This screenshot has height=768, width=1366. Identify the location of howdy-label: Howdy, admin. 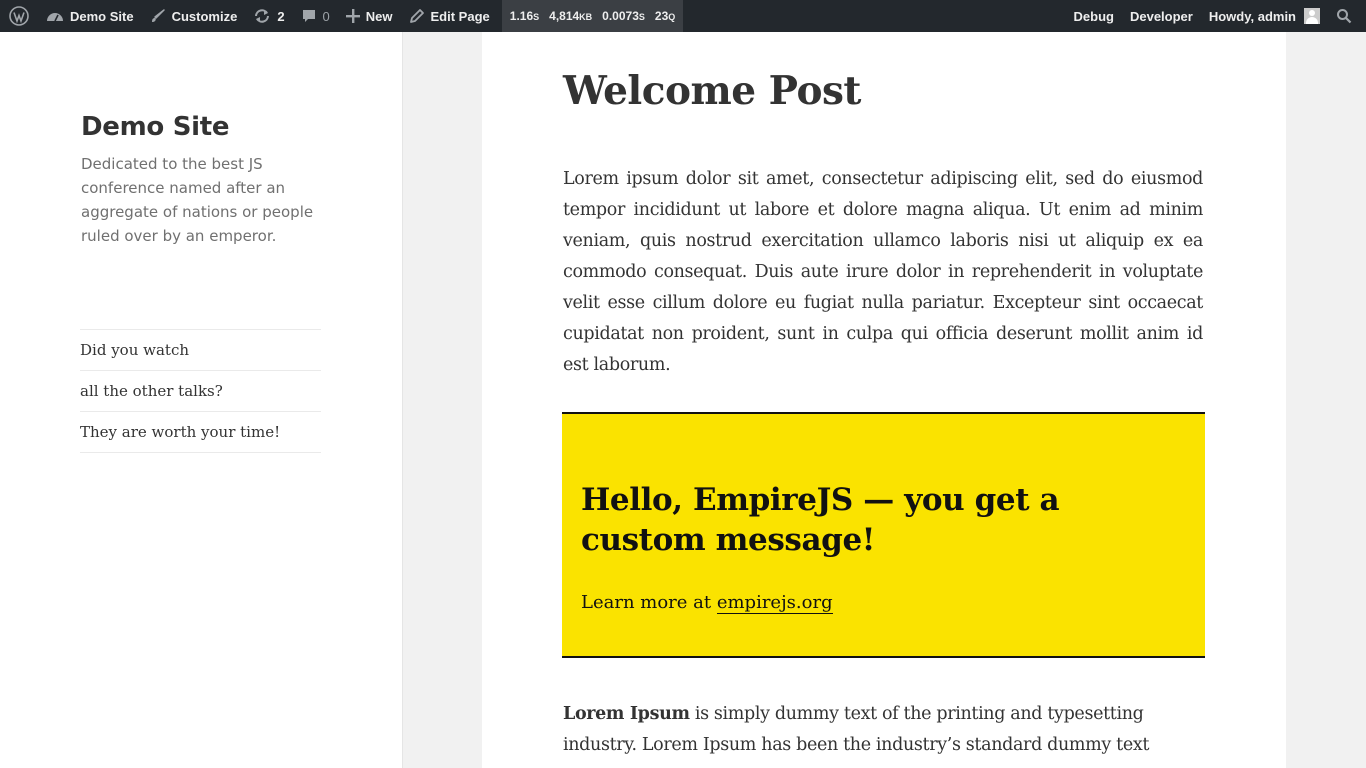
(1252, 16).